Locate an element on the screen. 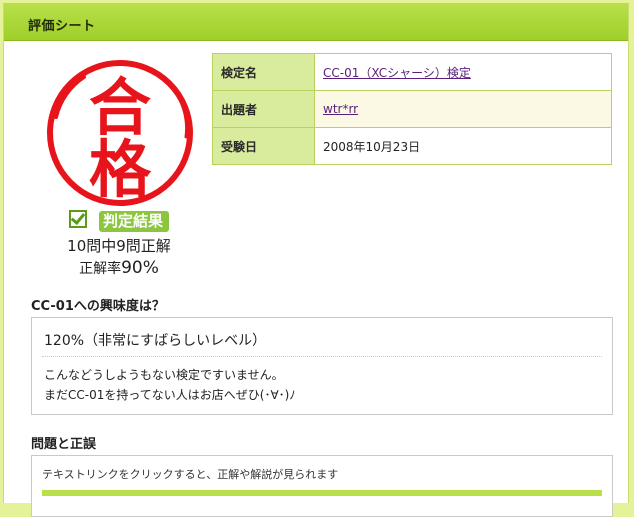  accuracy-rate: 正解率90% is located at coordinates (119, 268).